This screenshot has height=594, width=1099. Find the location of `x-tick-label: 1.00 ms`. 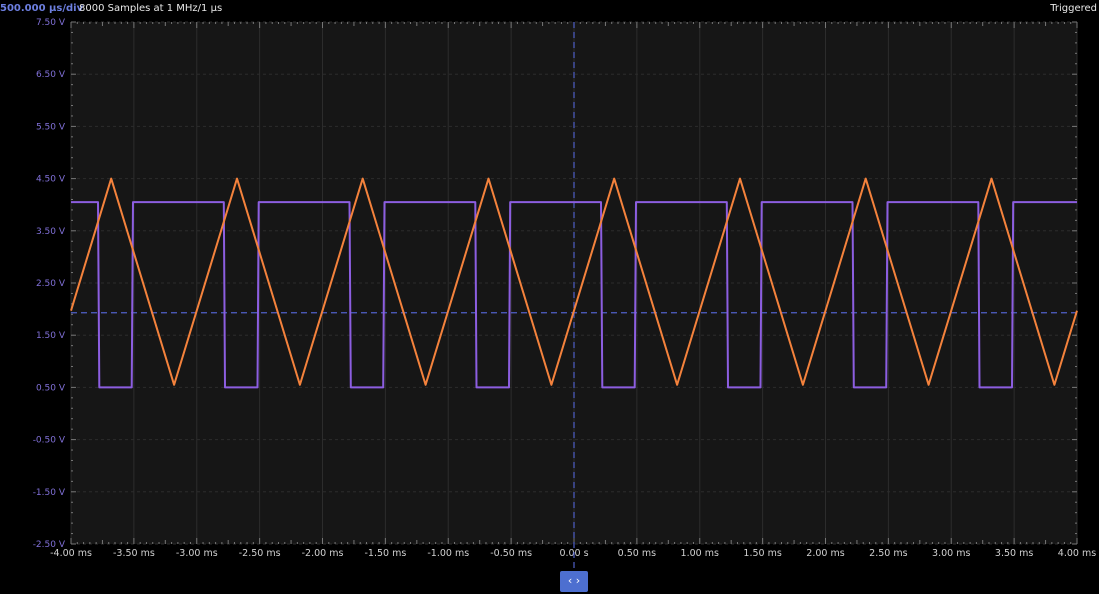

x-tick-label: 1.00 ms is located at coordinates (700, 553).